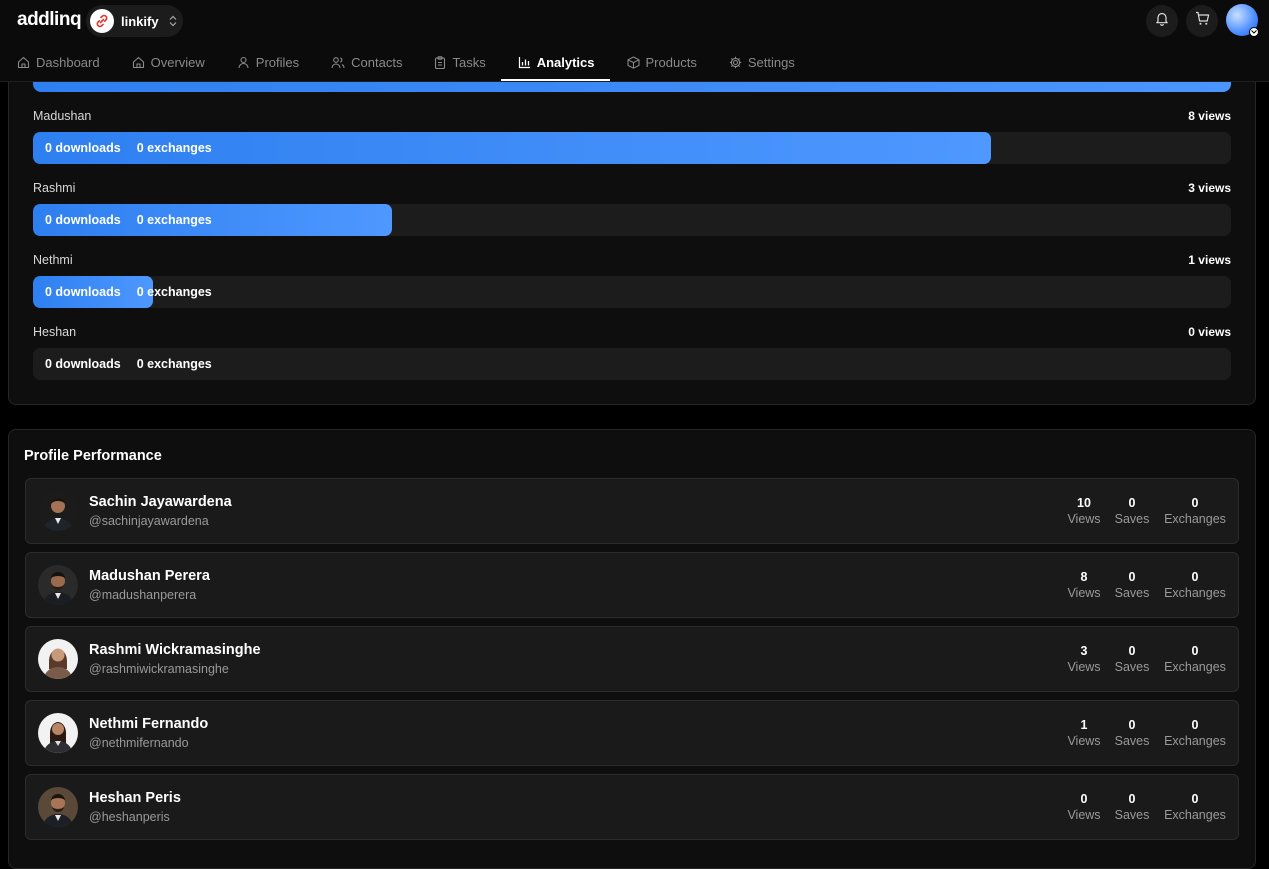 This screenshot has width=1269, height=869. What do you see at coordinates (524, 63) in the screenshot?
I see `bar-chart-icon` at bounding box center [524, 63].